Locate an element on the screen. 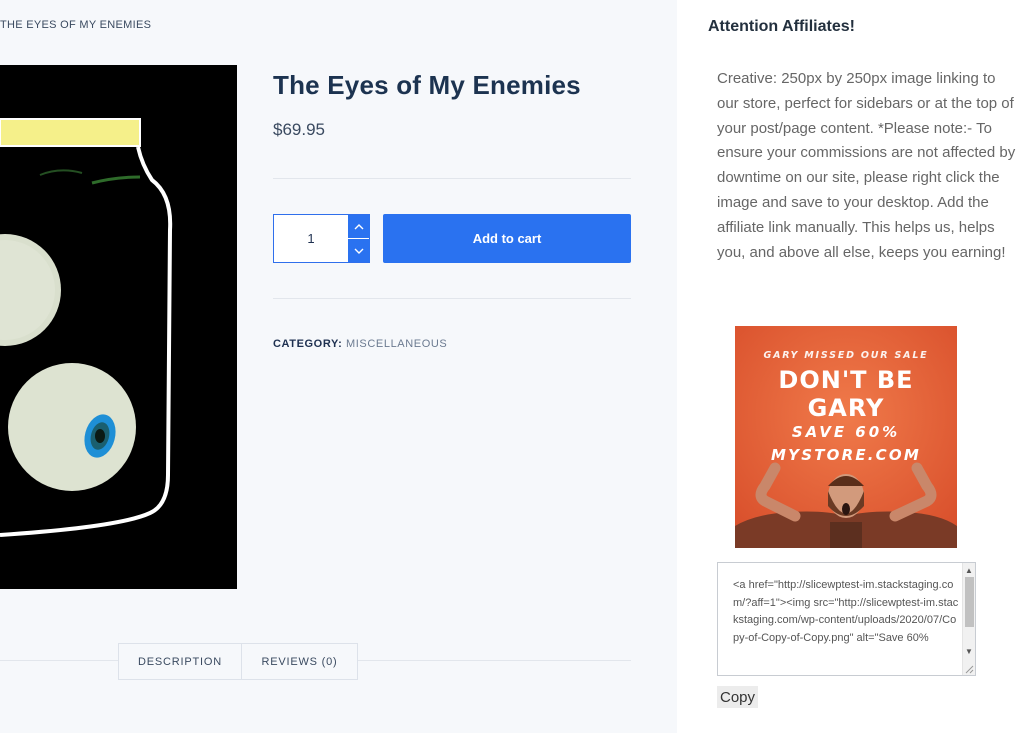 This screenshot has width=1024, height=733. quantity-input is located at coordinates (311, 238).